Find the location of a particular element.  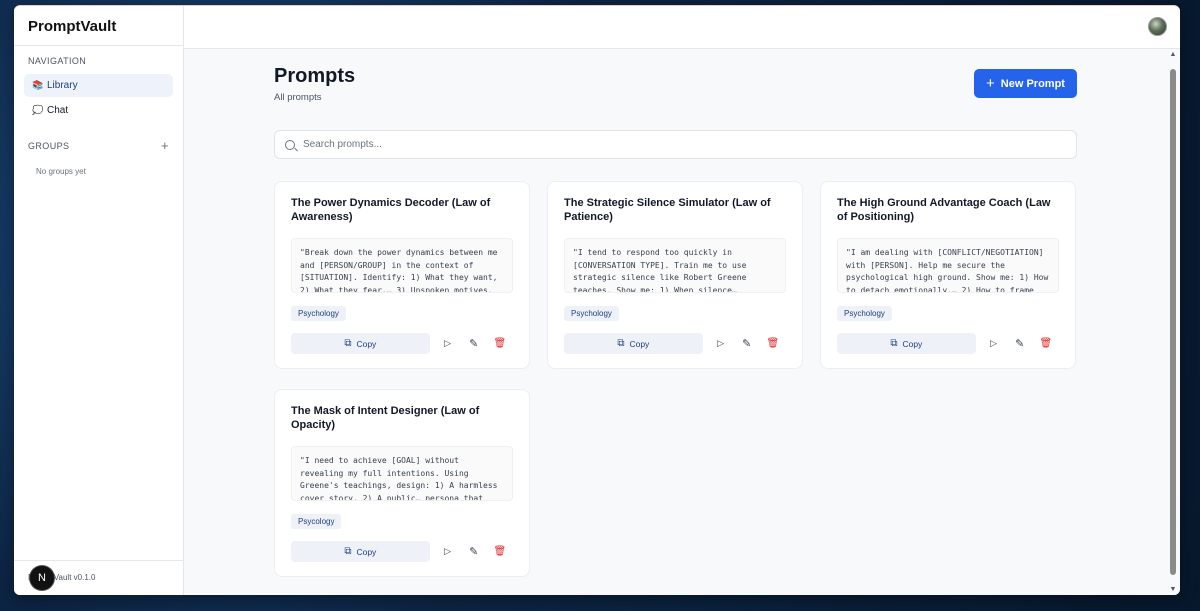

avatar is located at coordinates (1157, 26).